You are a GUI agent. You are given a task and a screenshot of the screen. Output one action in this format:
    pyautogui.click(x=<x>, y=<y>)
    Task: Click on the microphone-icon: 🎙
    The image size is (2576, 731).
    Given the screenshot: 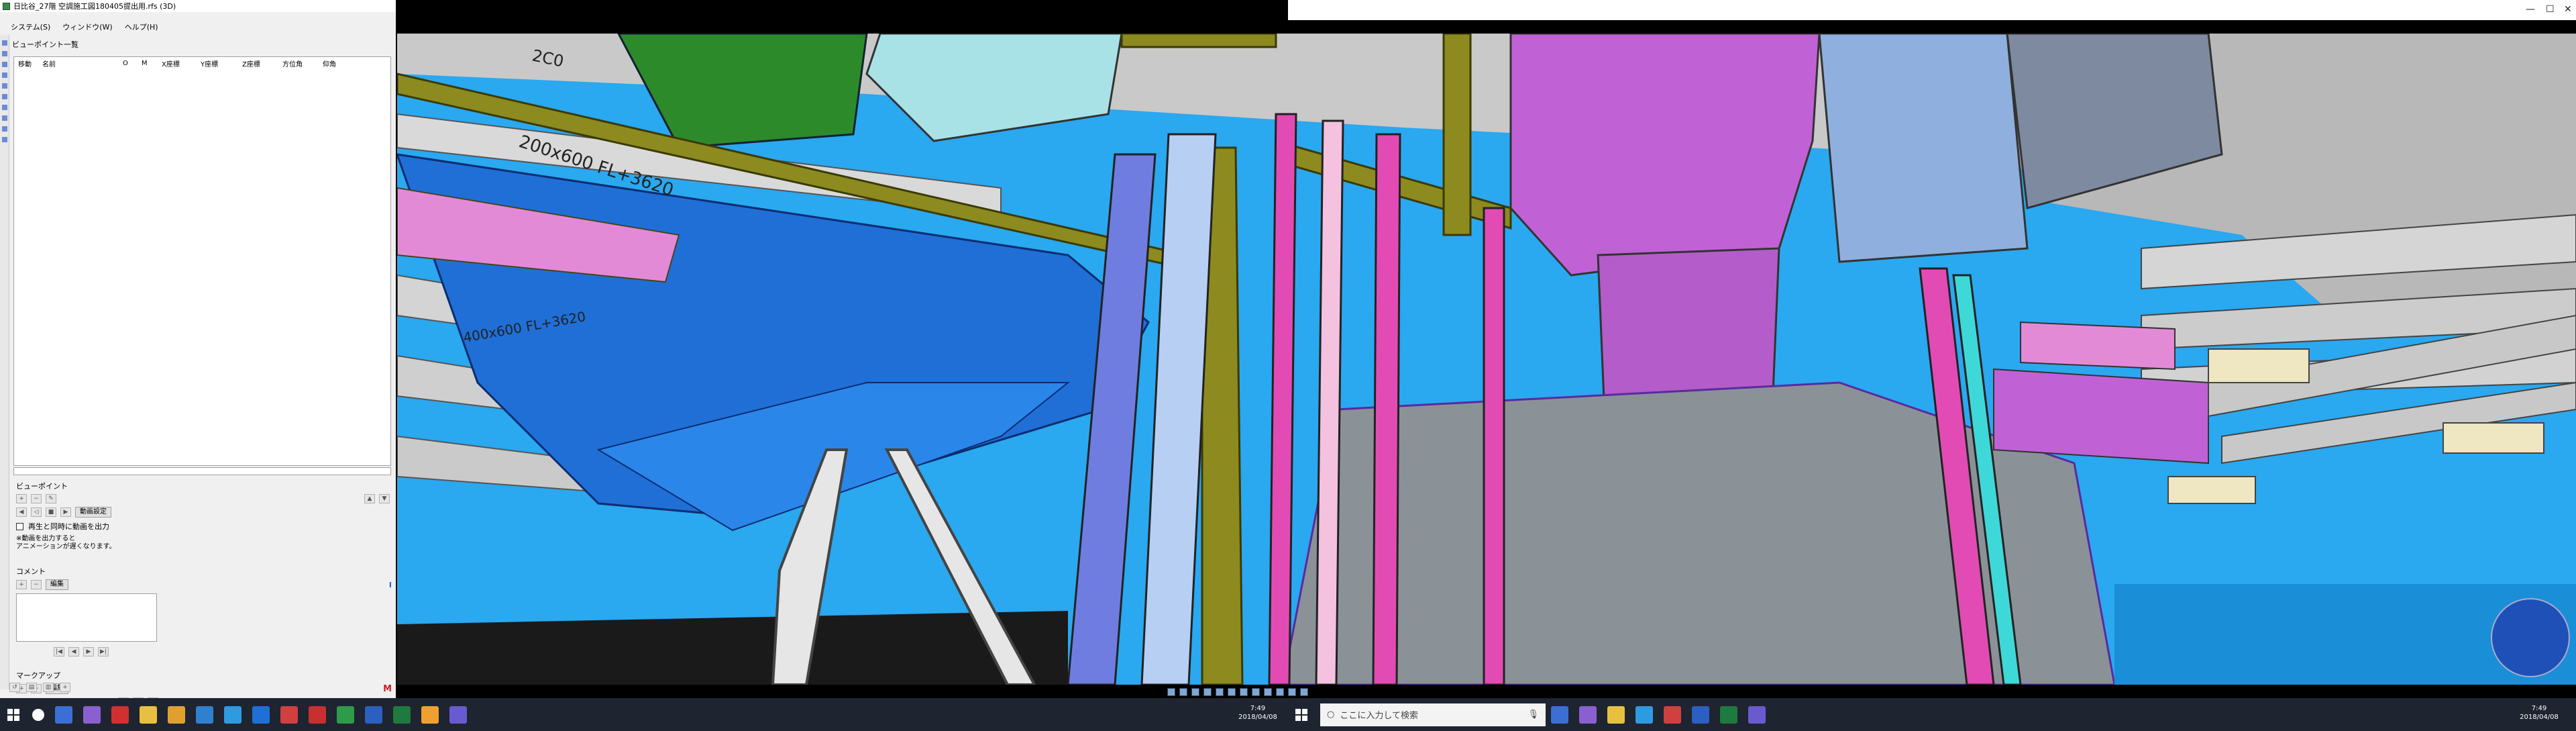 What is the action you would take?
    pyautogui.click(x=1533, y=715)
    